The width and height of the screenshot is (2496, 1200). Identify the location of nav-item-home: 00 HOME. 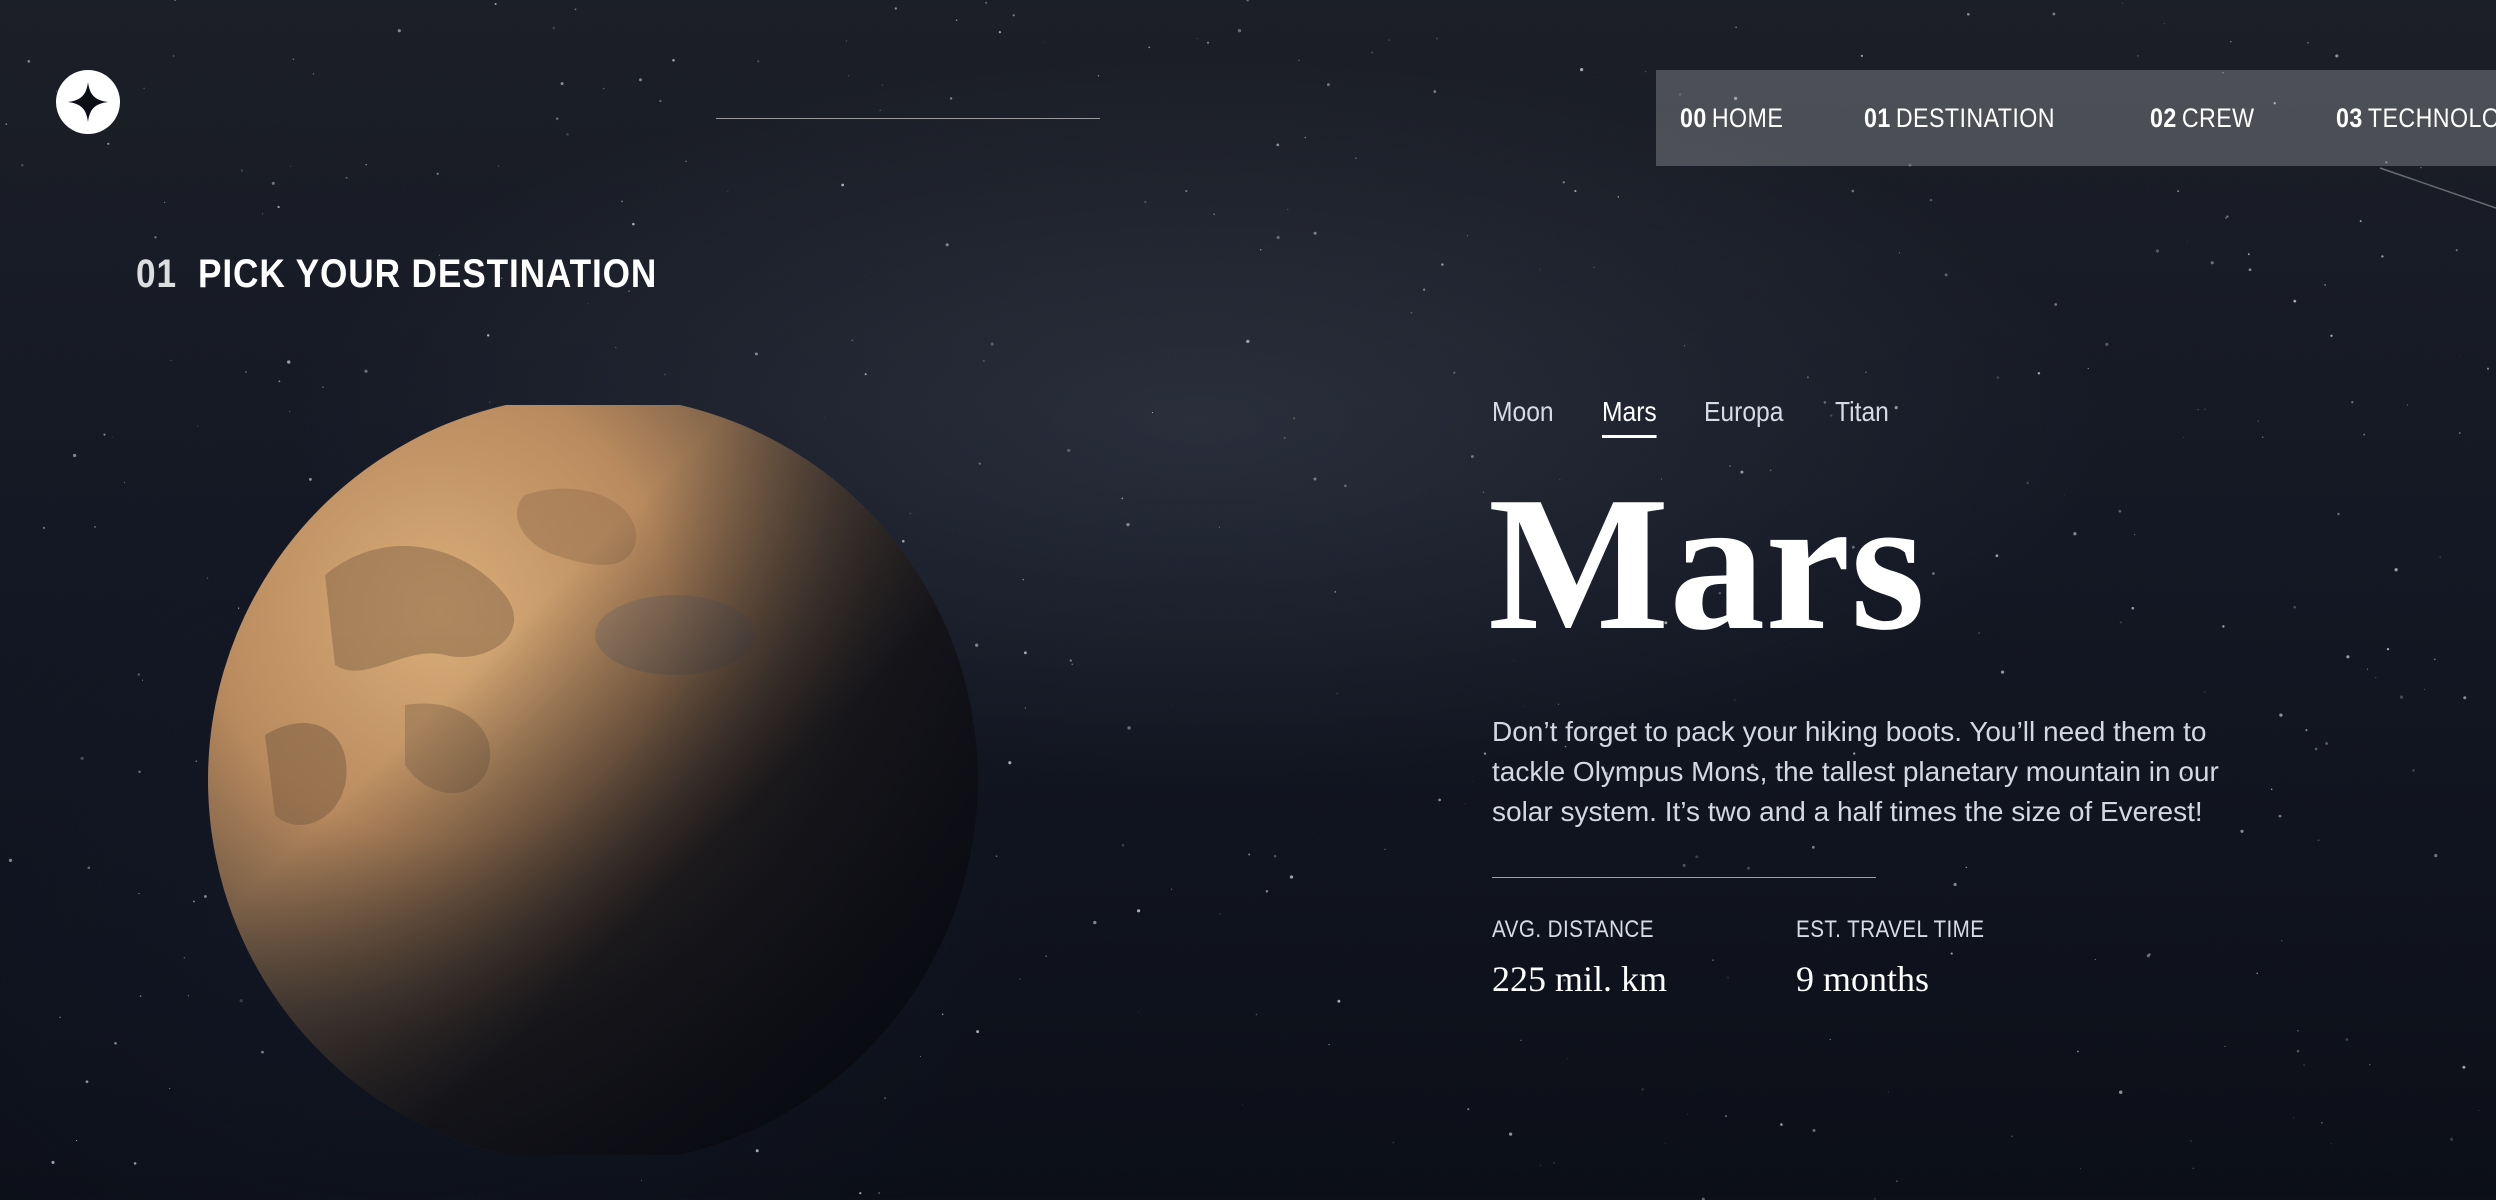
(1731, 118).